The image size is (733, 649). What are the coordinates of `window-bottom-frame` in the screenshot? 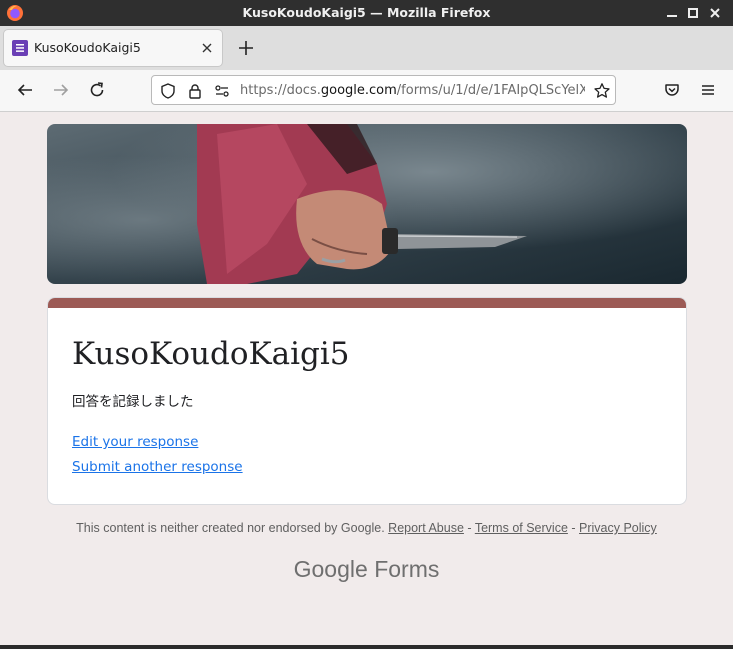 It's located at (366, 647).